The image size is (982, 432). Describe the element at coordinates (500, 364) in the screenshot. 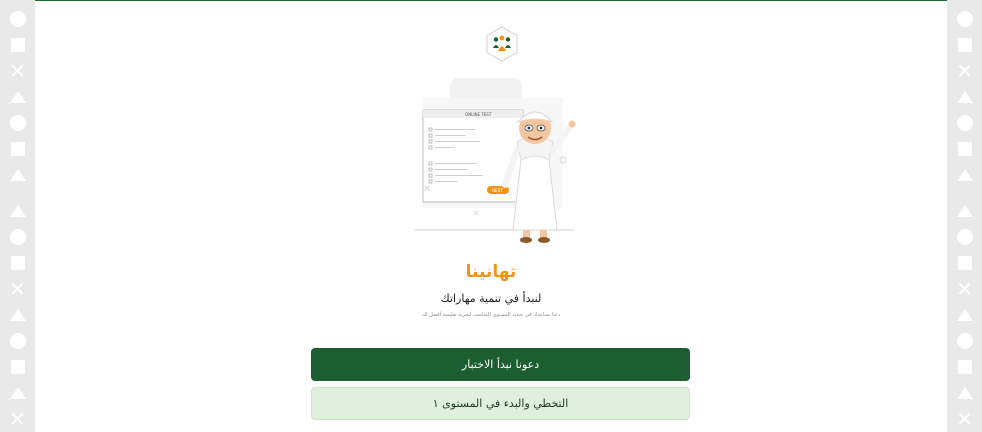

I see `start-test-button: دعونا نبدأ الاختبار` at that location.